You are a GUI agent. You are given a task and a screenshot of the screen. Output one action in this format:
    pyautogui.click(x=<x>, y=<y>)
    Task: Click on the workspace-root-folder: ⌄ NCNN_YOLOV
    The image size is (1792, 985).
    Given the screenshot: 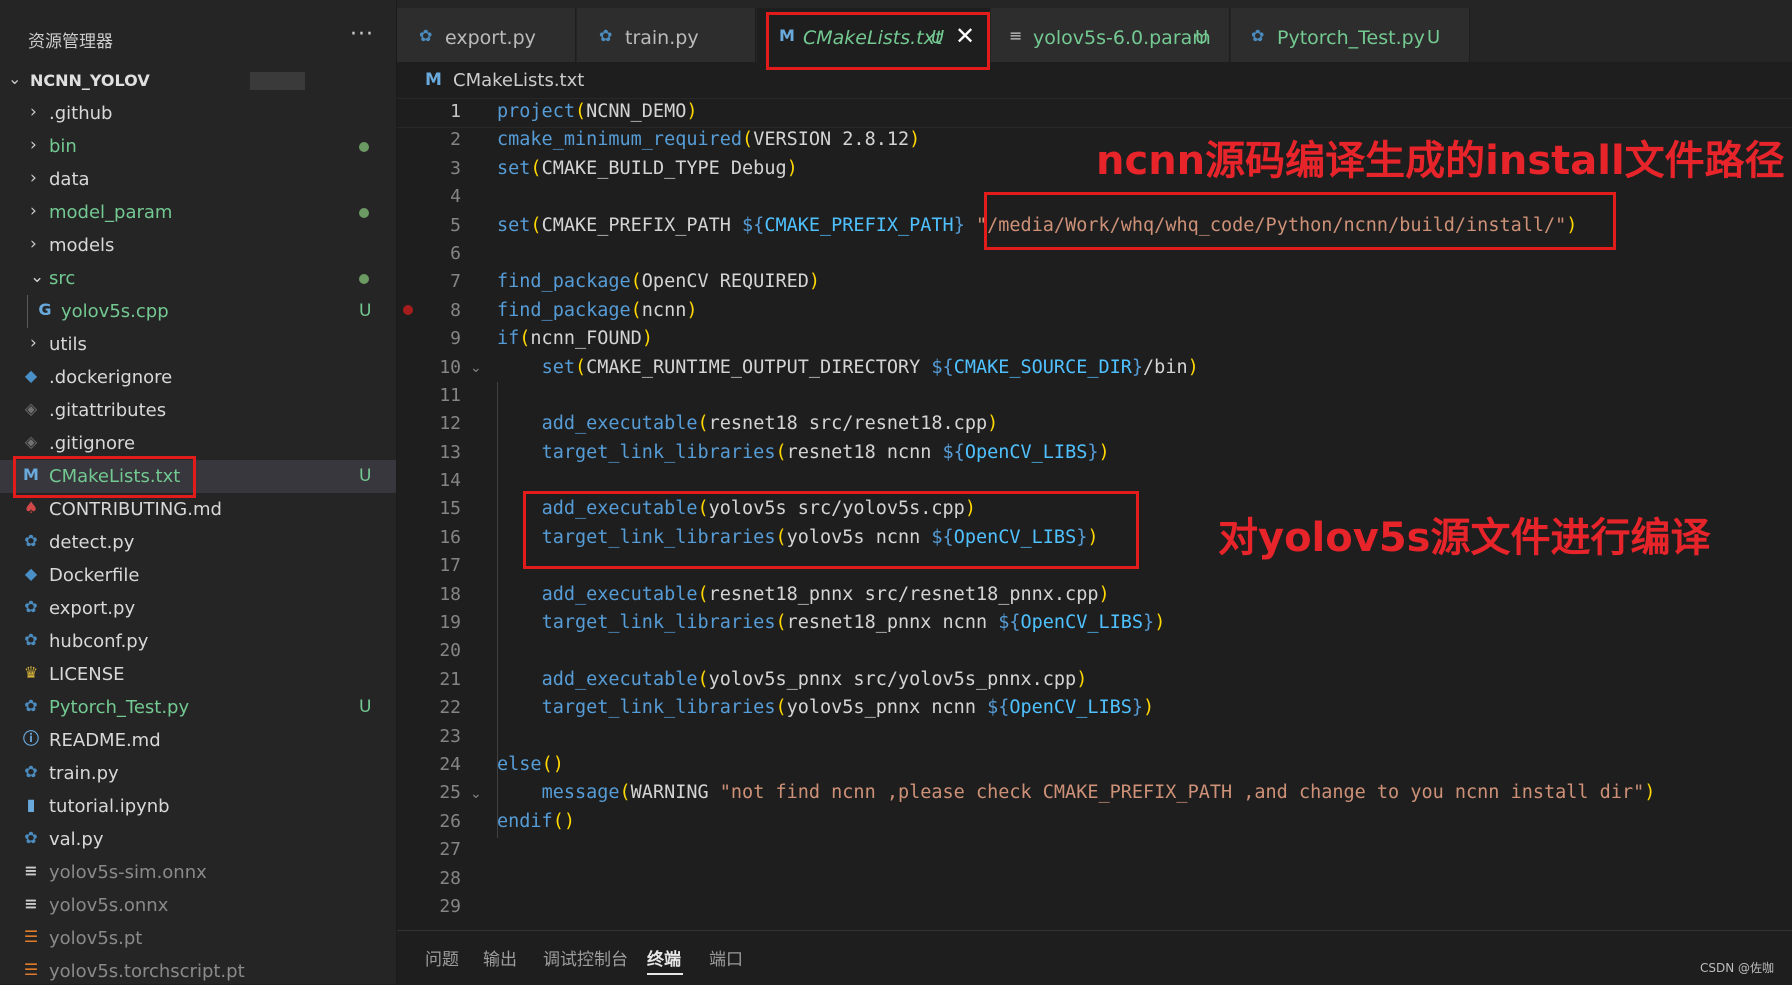 What is the action you would take?
    pyautogui.click(x=198, y=81)
    